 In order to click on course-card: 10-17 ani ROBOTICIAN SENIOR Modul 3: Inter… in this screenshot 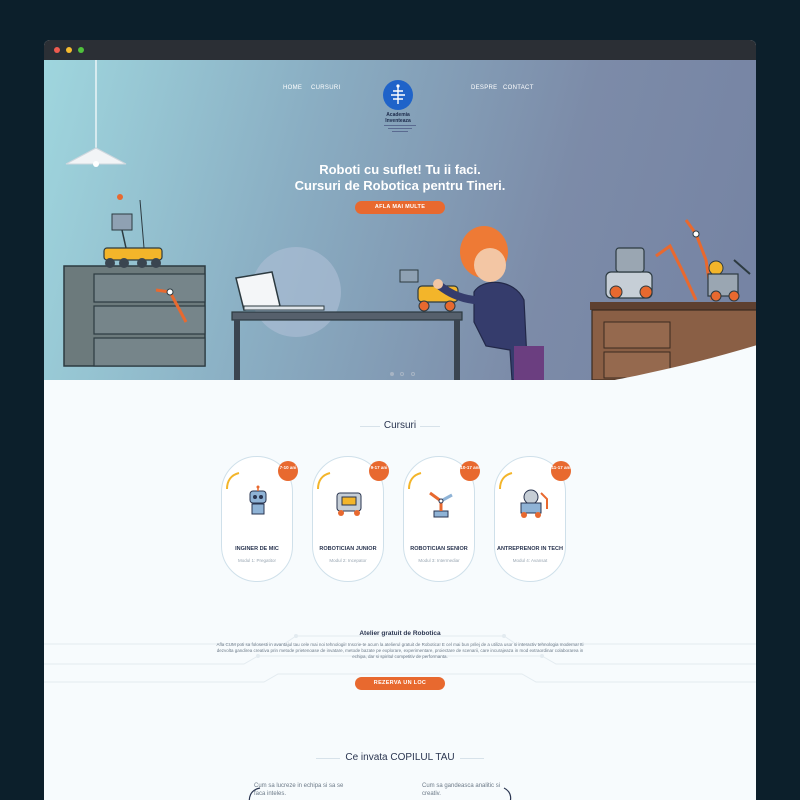, I will do `click(441, 519)`.